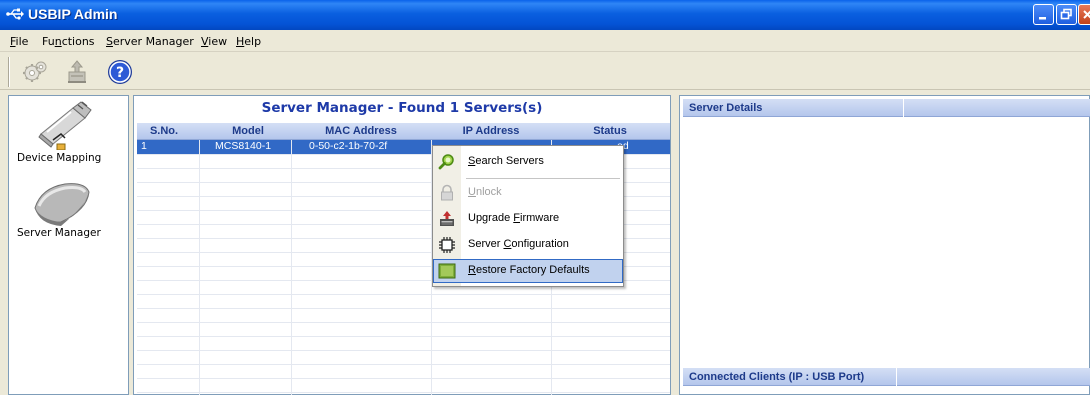 This screenshot has height=395, width=1090. Describe the element at coordinates (543, 178) in the screenshot. I see `context-menu-separator` at that location.